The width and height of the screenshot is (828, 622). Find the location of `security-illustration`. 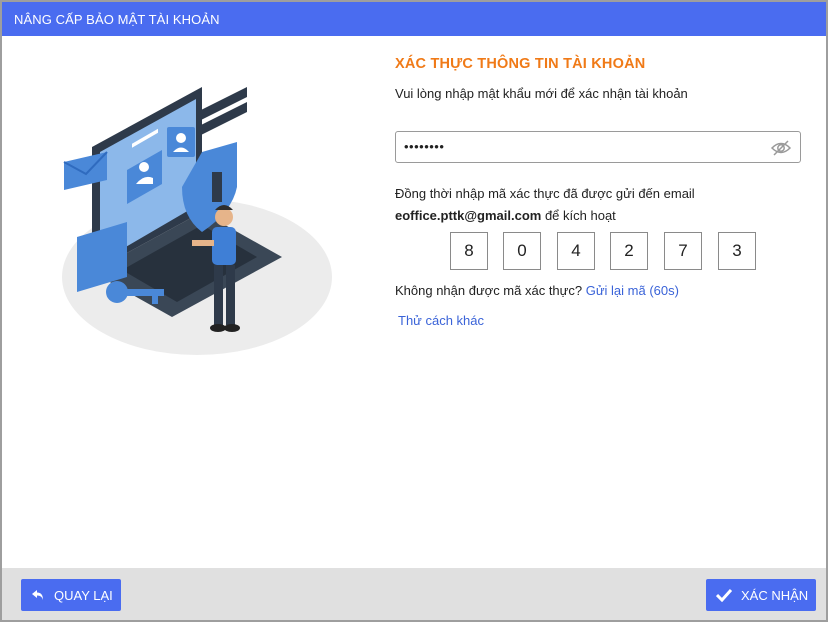

security-illustration is located at coordinates (197, 221).